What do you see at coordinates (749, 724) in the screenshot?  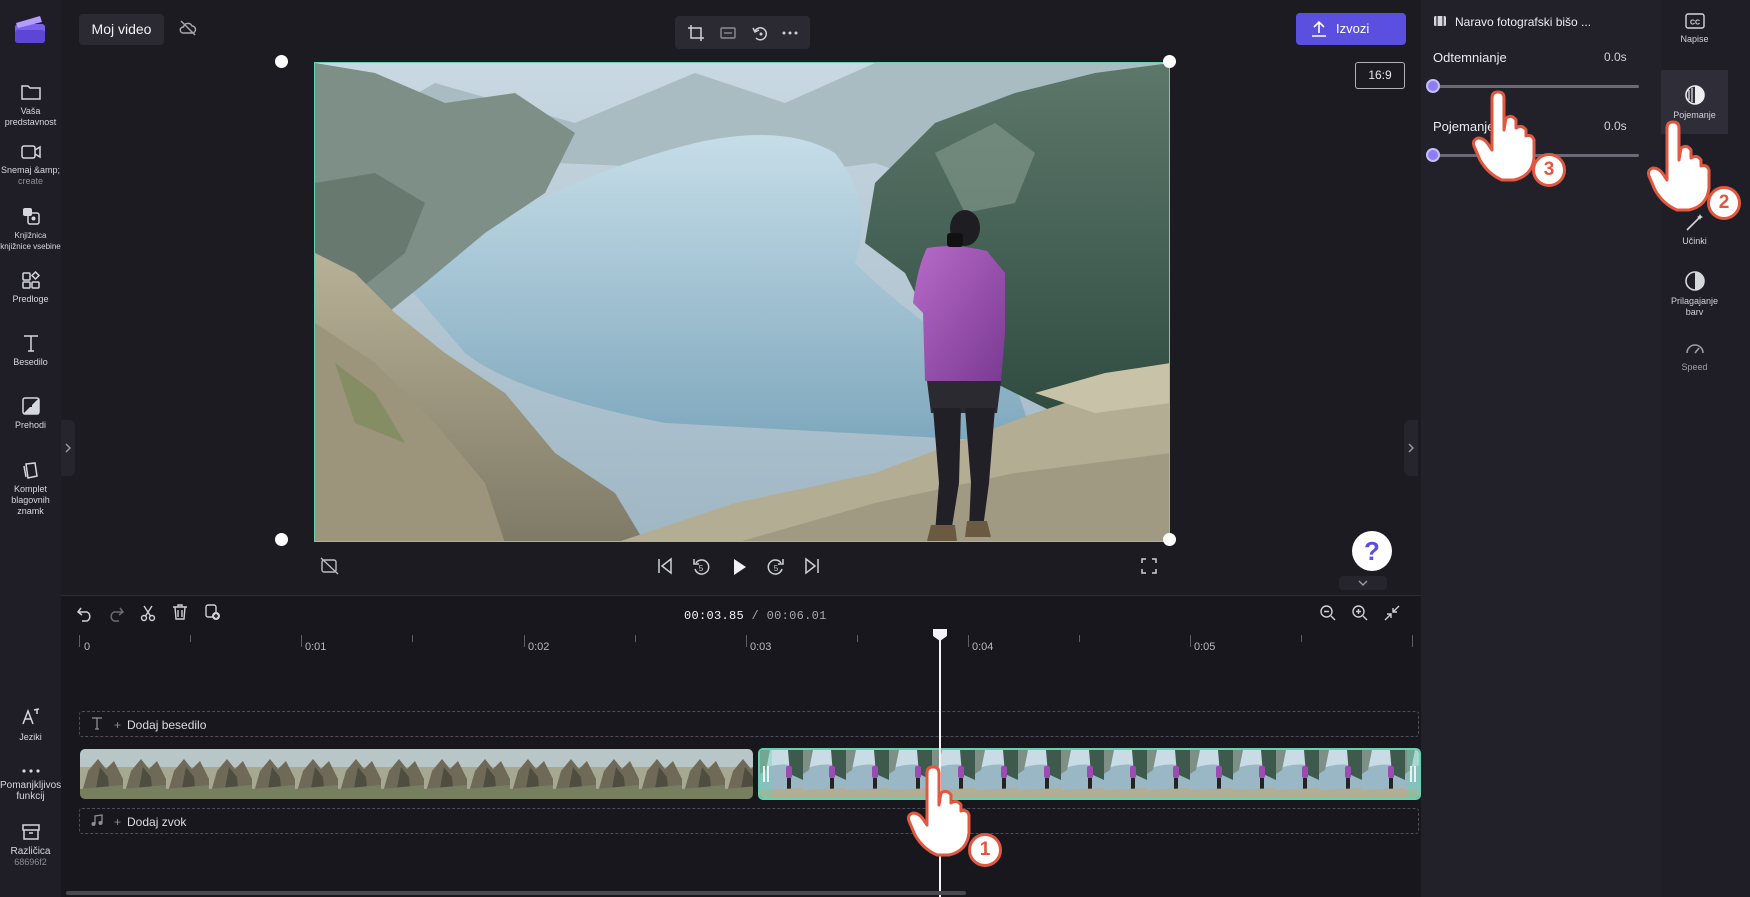 I see `text-track` at bounding box center [749, 724].